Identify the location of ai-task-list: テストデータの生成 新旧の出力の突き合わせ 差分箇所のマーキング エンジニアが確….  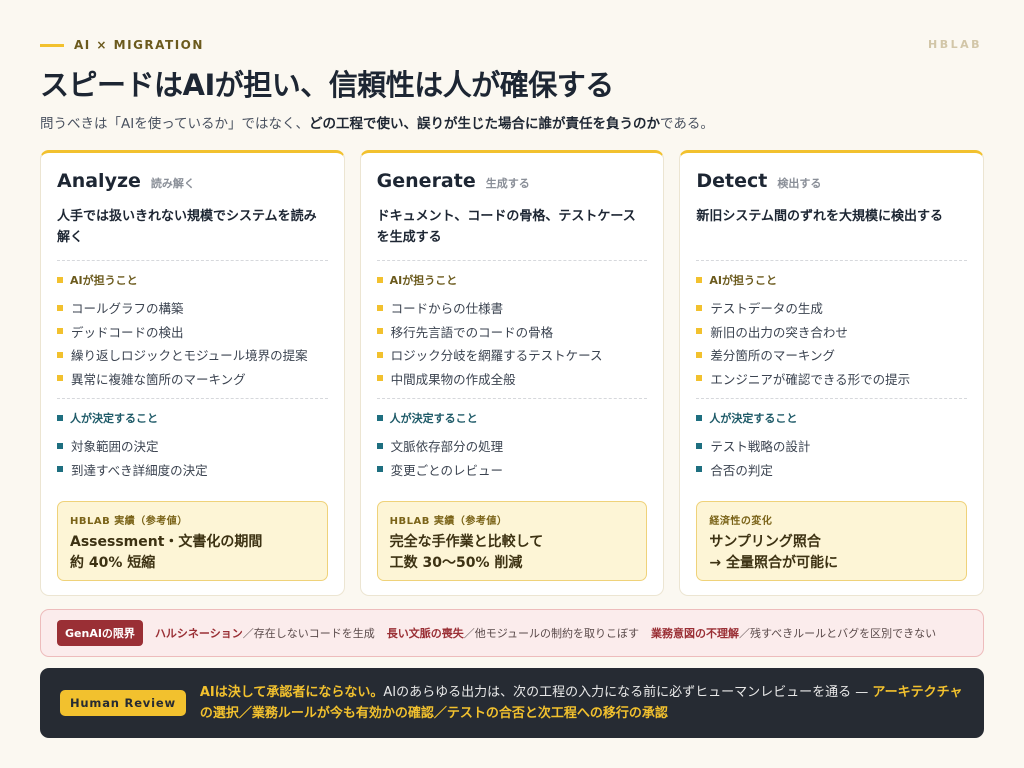
(831, 343).